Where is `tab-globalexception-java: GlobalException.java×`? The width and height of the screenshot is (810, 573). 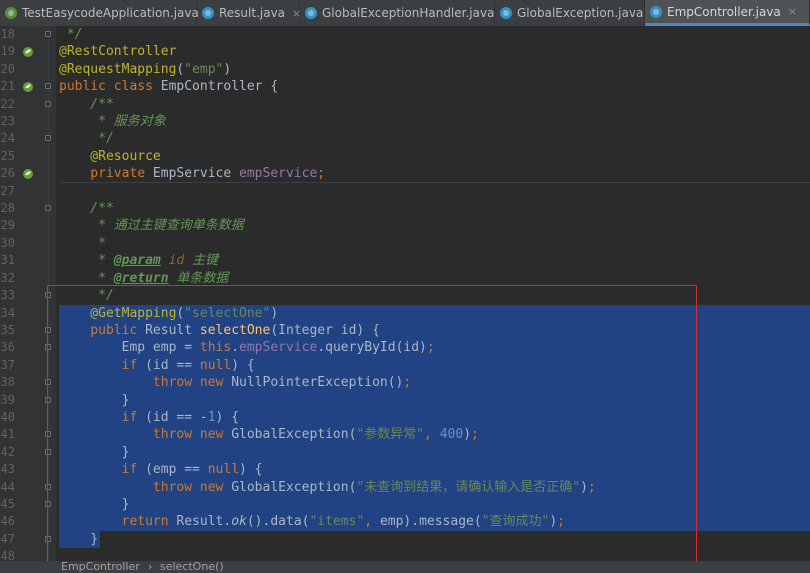 tab-globalexception-java: GlobalException.java× is located at coordinates (577, 13).